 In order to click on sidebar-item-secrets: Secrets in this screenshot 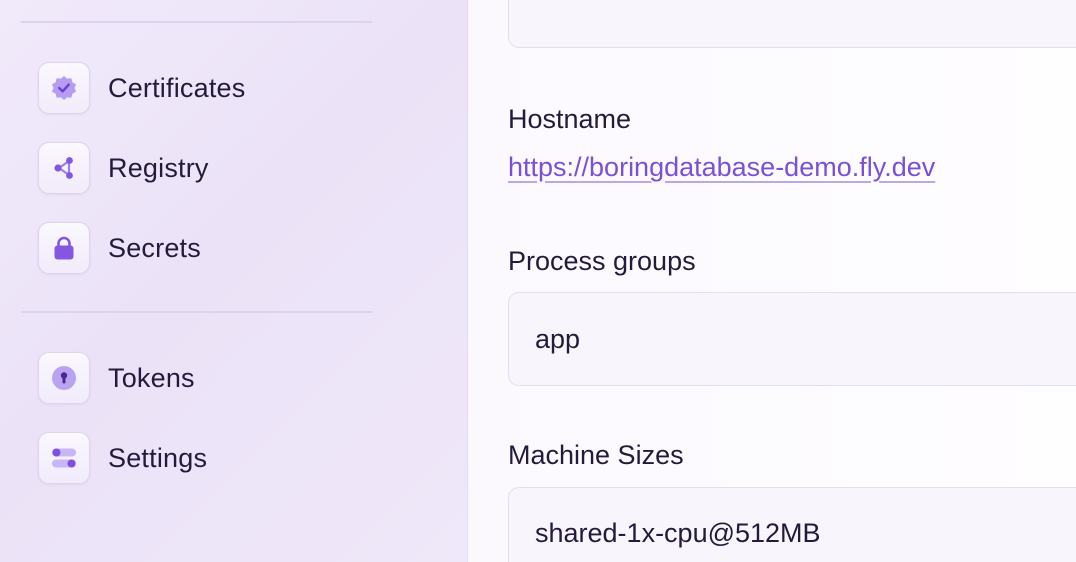, I will do `click(119, 248)`.